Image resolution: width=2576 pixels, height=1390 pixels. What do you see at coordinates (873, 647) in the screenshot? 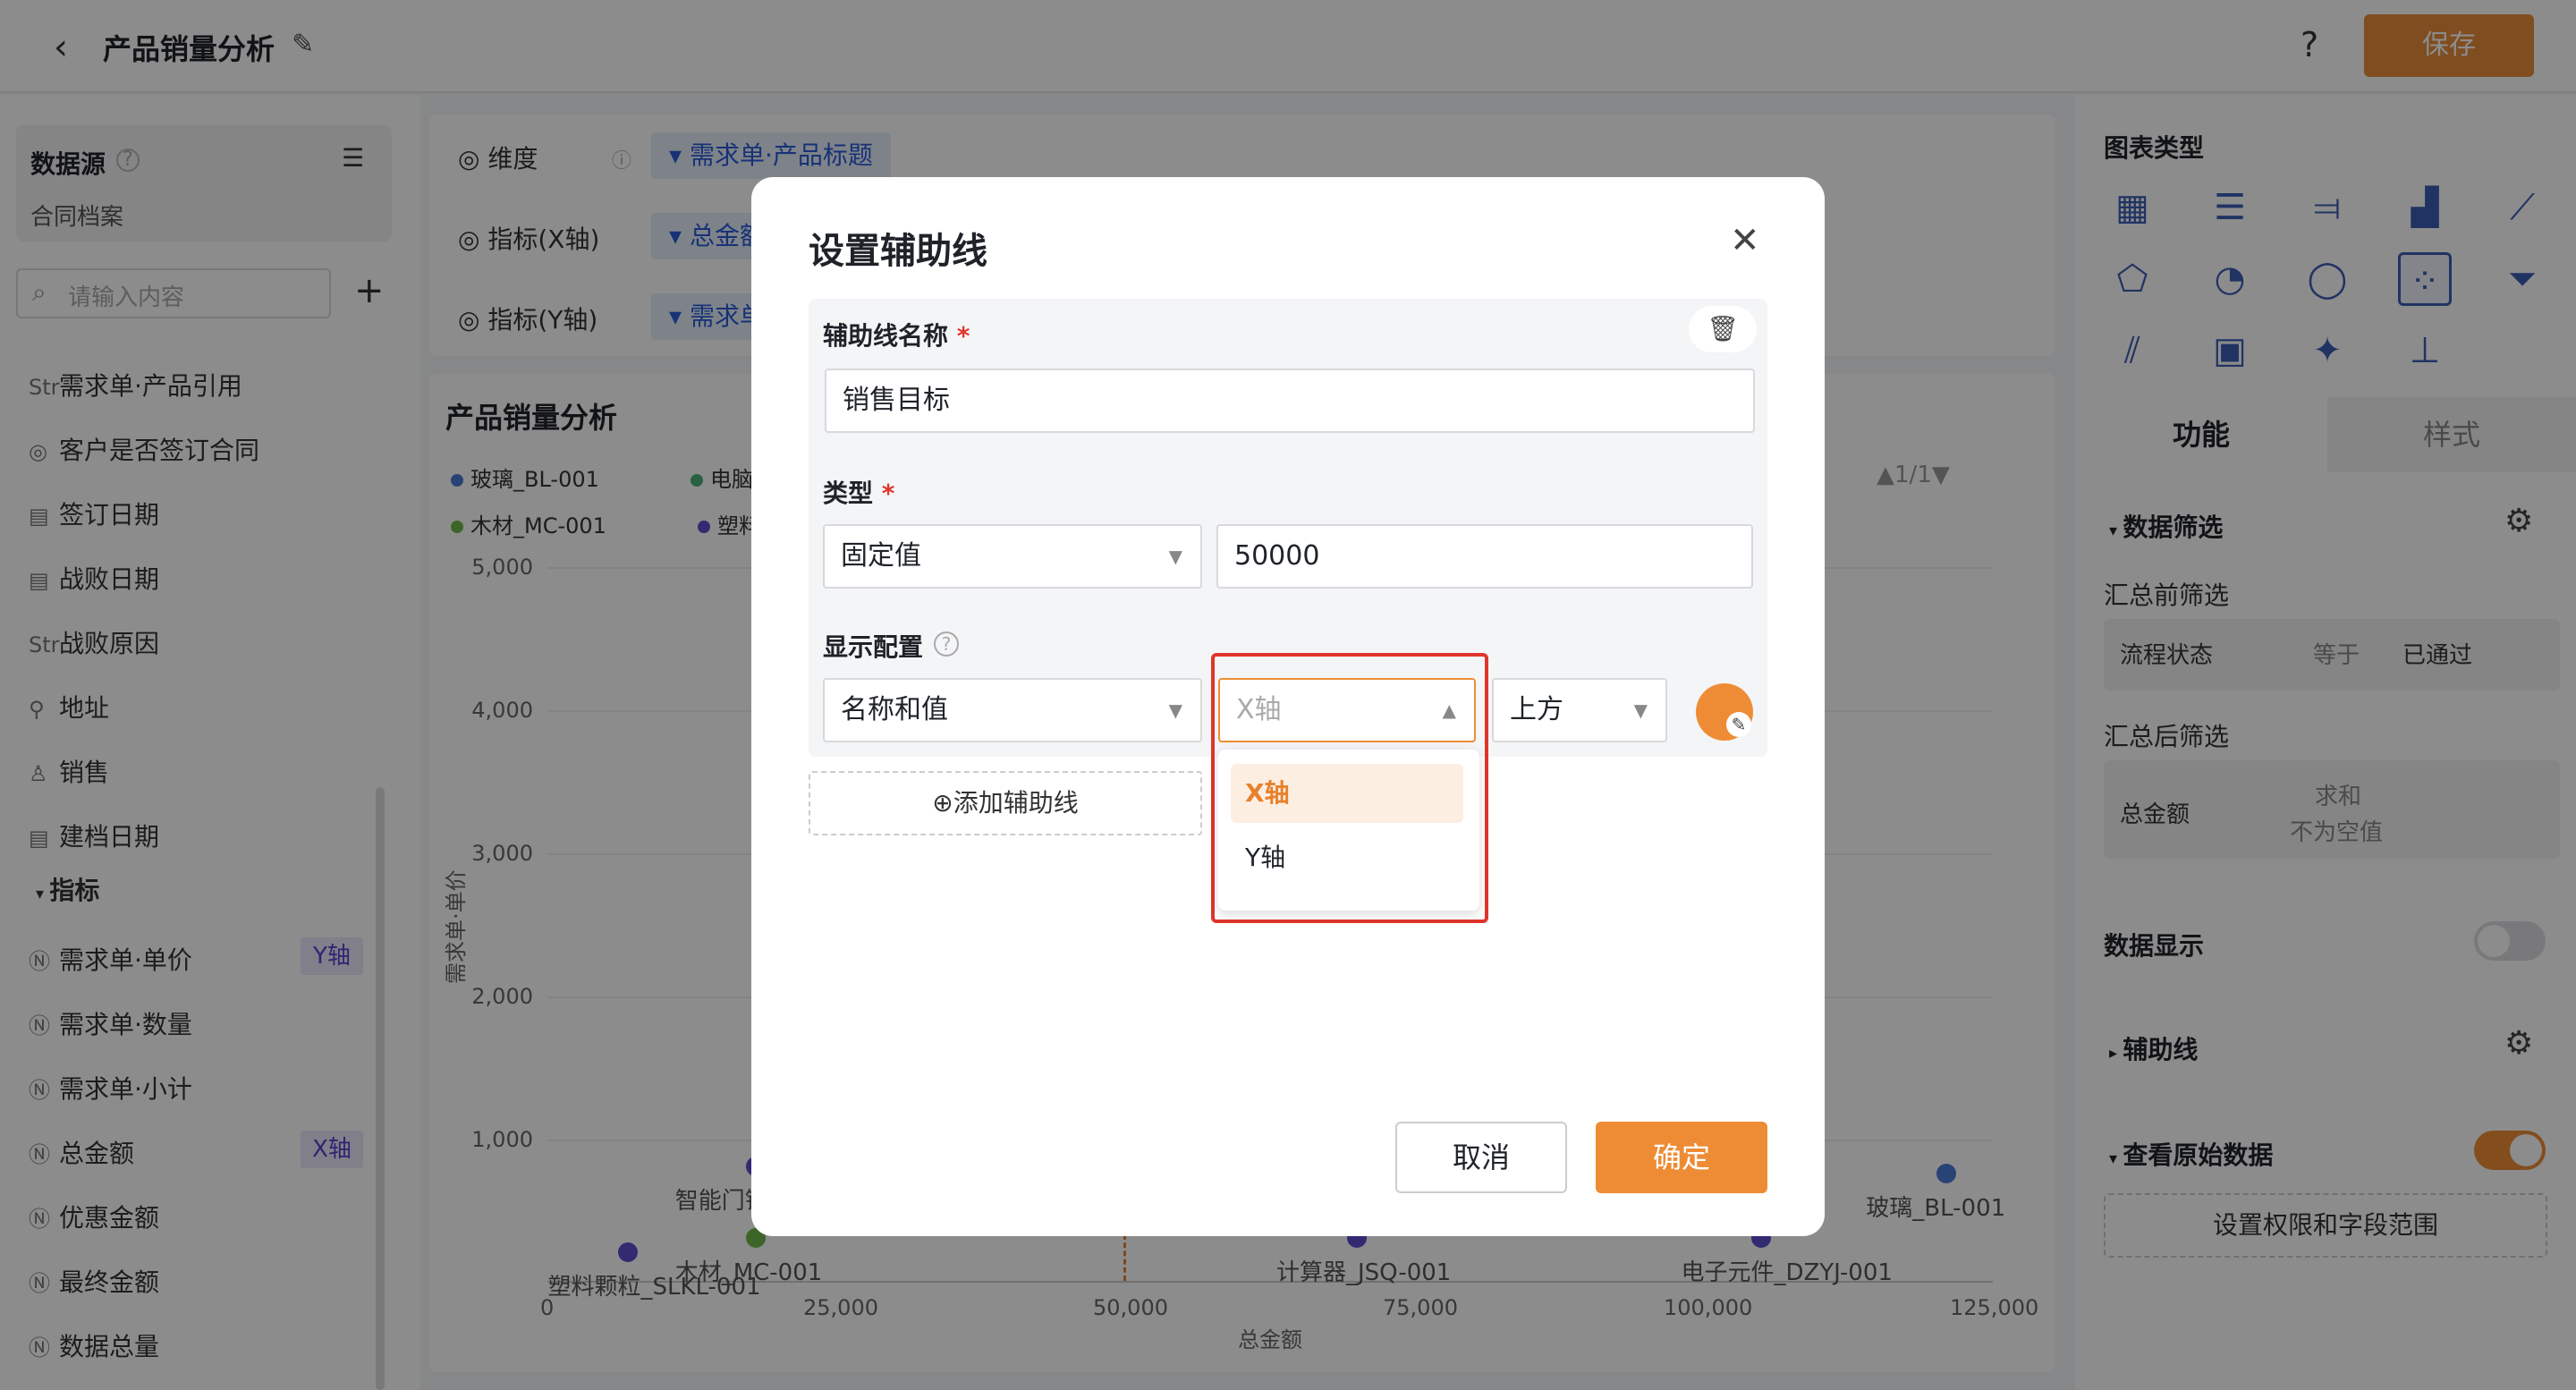
I see `display-config-label: 显示配置` at bounding box center [873, 647].